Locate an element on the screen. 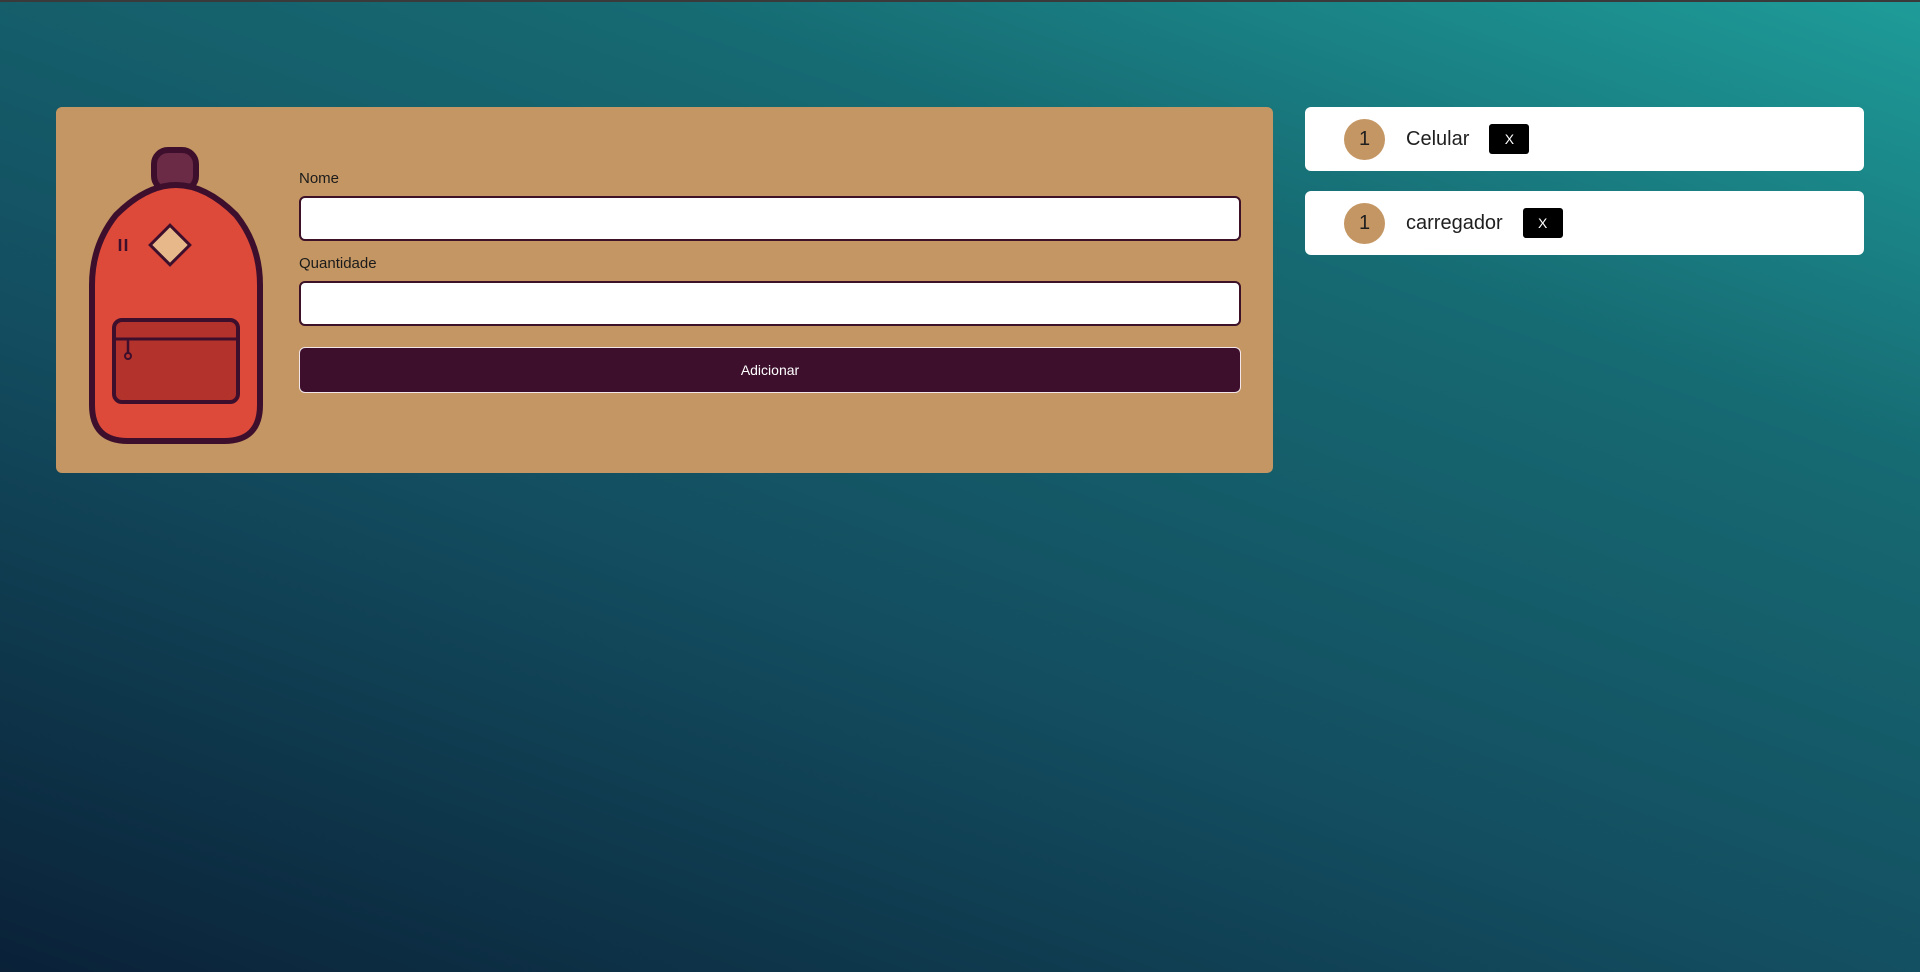 This screenshot has height=972, width=1920. list-item: 1 Celular X is located at coordinates (1584, 139).